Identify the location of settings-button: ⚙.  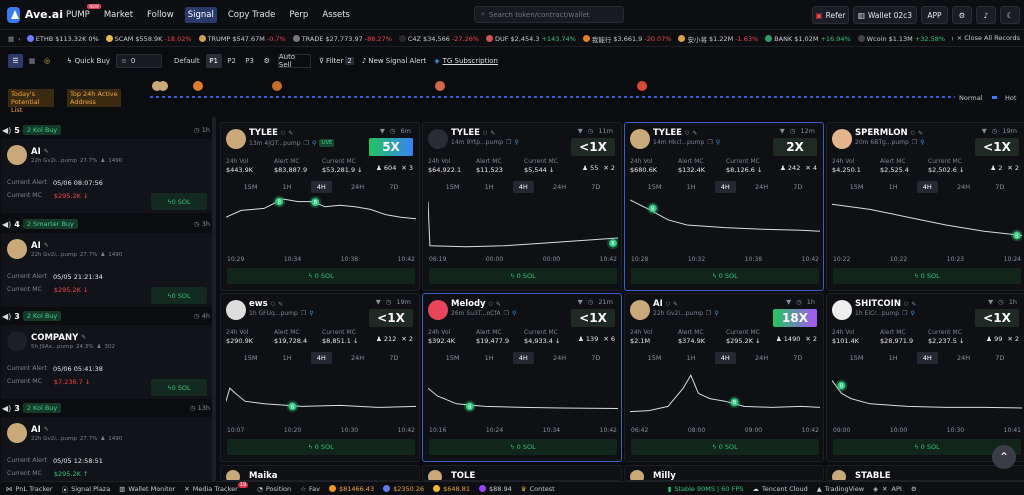
(962, 15).